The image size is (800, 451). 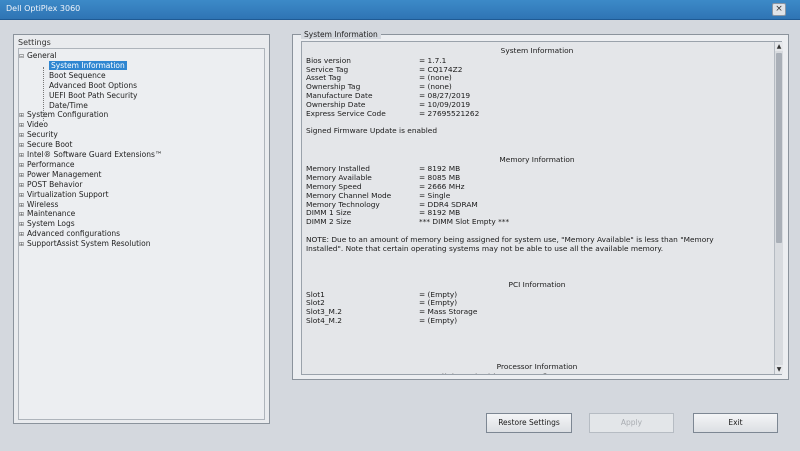 I want to click on tree-item-maintenance: ⊞ Maintenance, so click(x=47, y=214).